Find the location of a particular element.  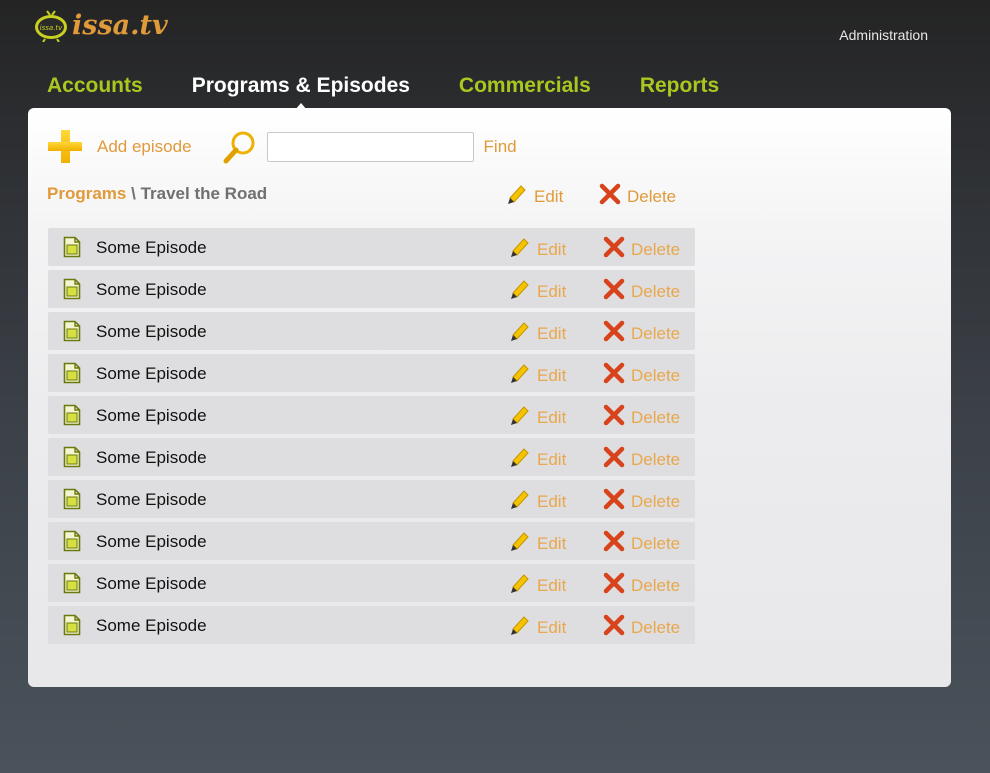

find-button: Find is located at coordinates (500, 147).